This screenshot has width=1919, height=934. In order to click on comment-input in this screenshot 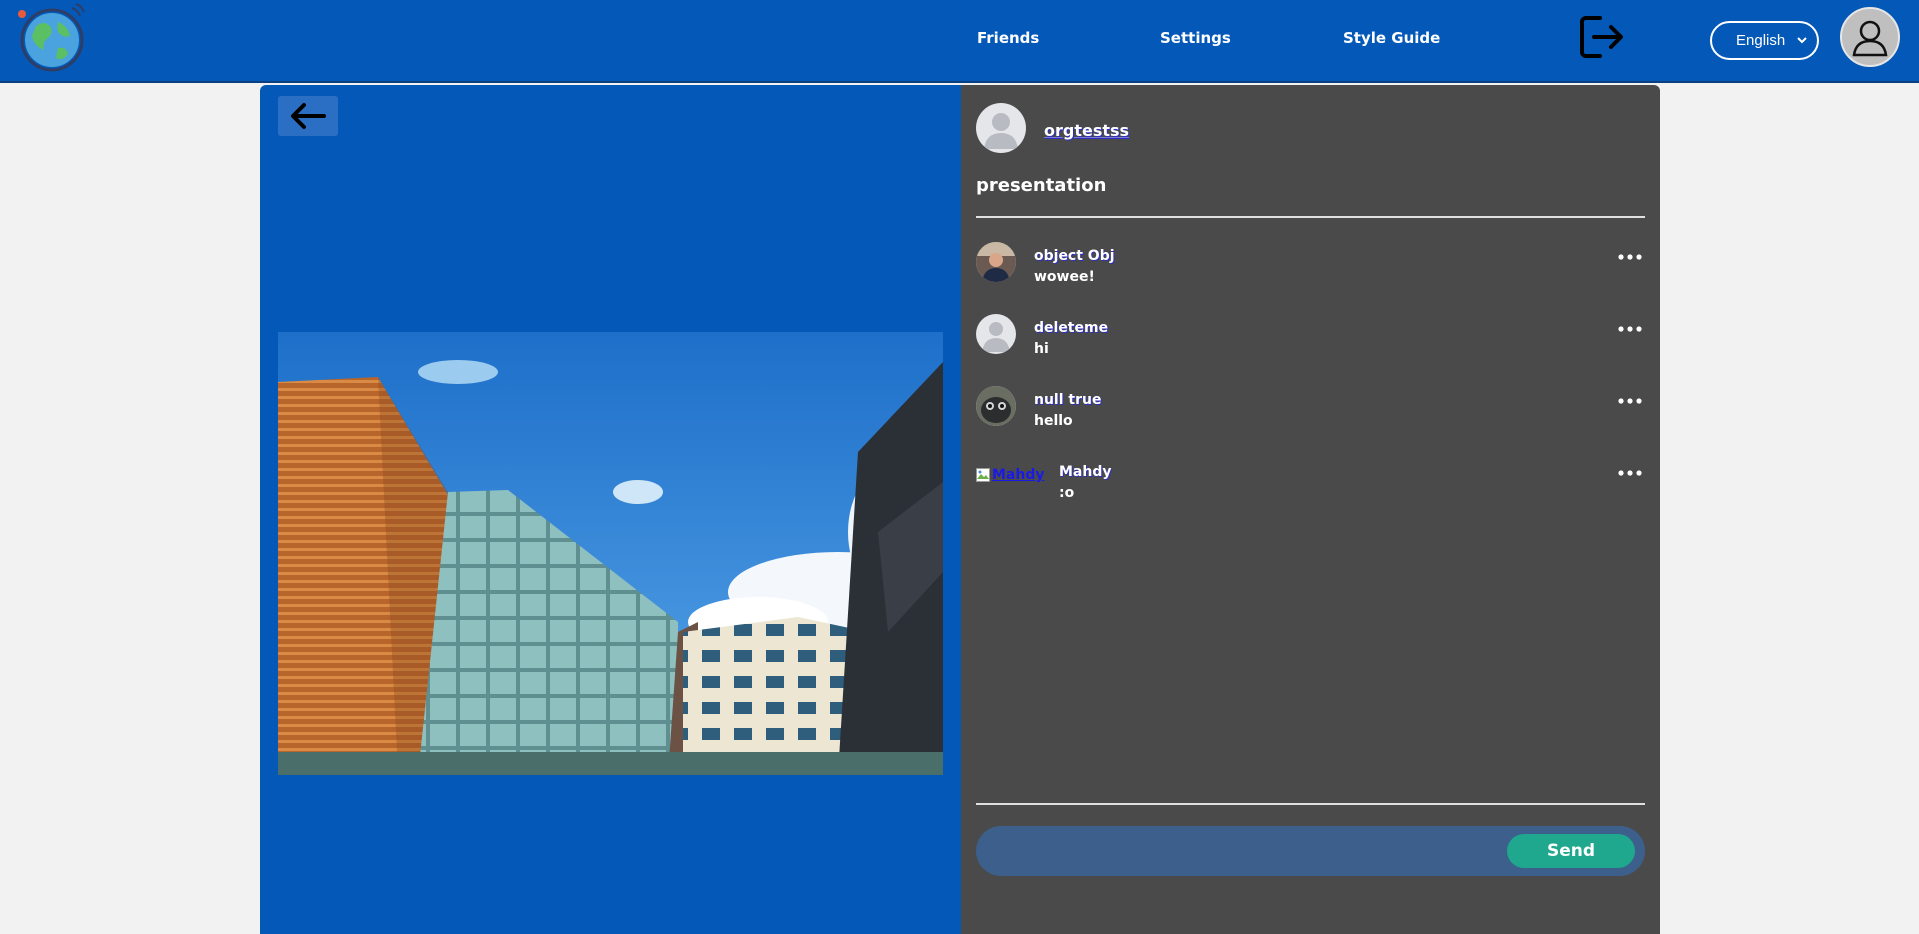, I will do `click(1236, 851)`.